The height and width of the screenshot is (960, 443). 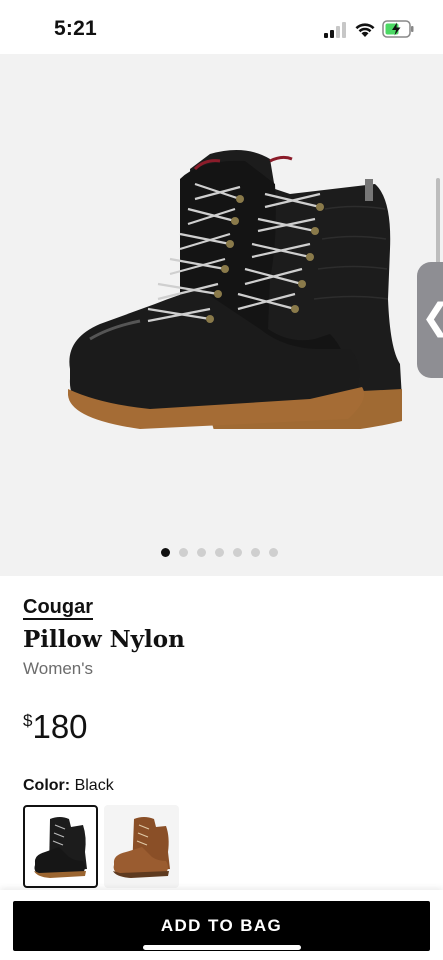 What do you see at coordinates (365, 30) in the screenshot?
I see `wifi-icon` at bounding box center [365, 30].